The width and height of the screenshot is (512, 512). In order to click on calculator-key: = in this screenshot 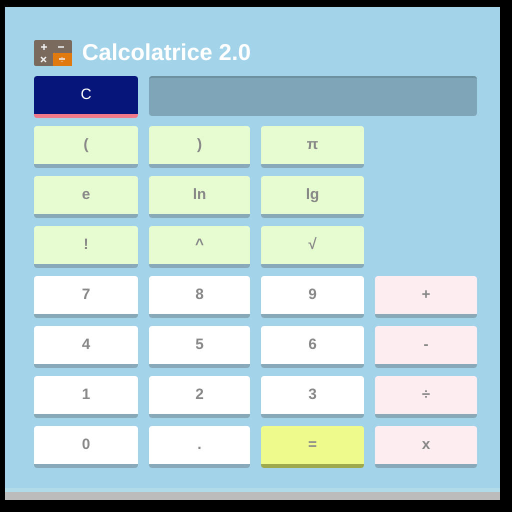, I will do `click(312, 447)`.